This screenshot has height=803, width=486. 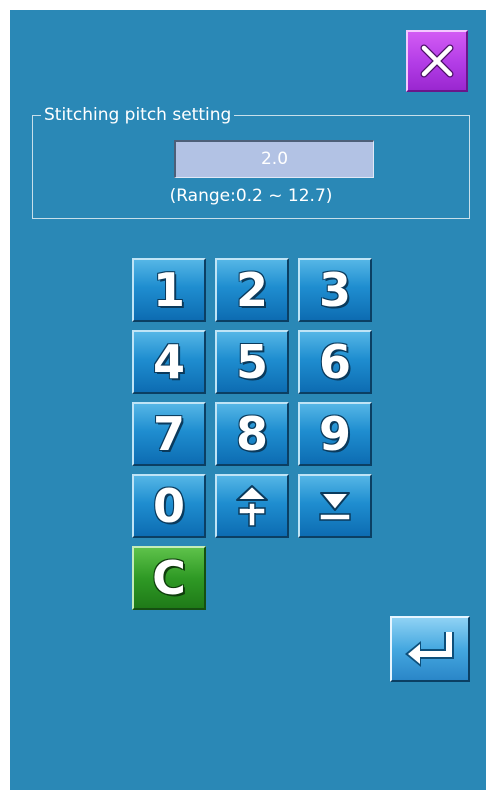 What do you see at coordinates (169, 578) in the screenshot?
I see `clear-button: C` at bounding box center [169, 578].